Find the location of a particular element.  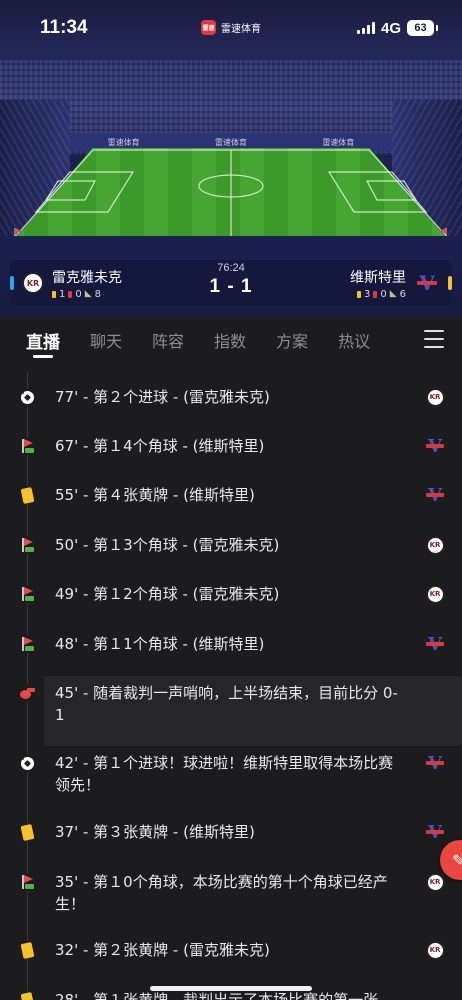

home-indicator is located at coordinates (231, 988).